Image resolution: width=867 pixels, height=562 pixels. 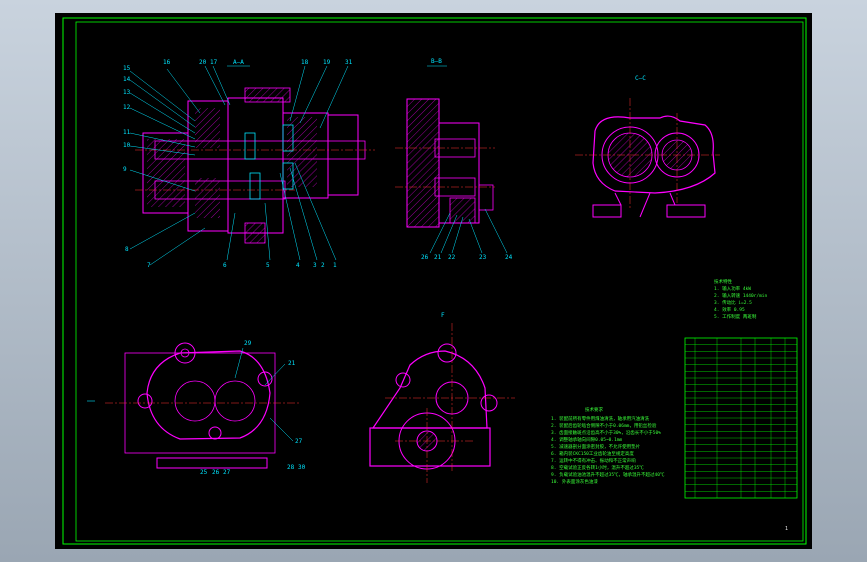 I want to click on page-number: 1, so click(x=786, y=529).